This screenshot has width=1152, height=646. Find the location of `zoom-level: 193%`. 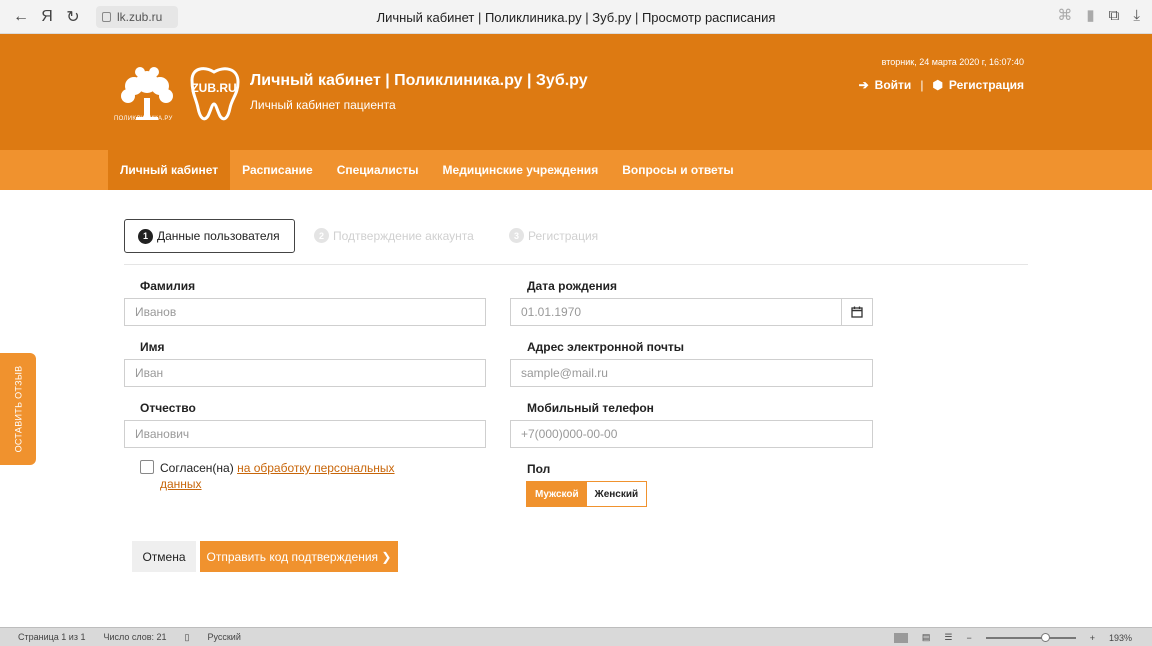

zoom-level: 193% is located at coordinates (1120, 637).